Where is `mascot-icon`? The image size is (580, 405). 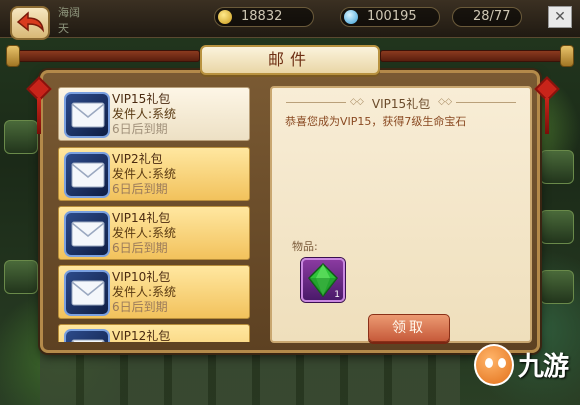 mascot-icon is located at coordinates (494, 365).